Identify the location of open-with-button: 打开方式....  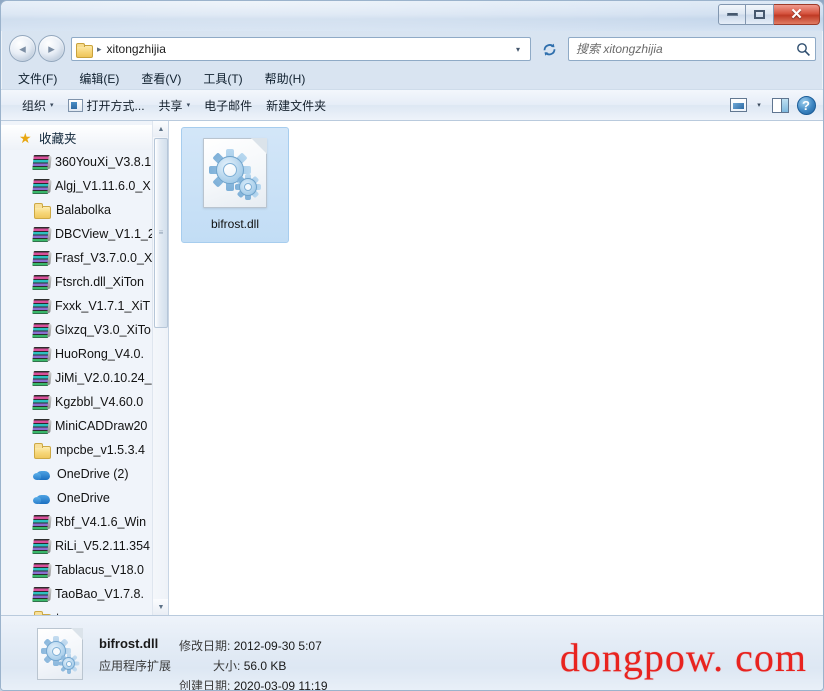
(106, 105).